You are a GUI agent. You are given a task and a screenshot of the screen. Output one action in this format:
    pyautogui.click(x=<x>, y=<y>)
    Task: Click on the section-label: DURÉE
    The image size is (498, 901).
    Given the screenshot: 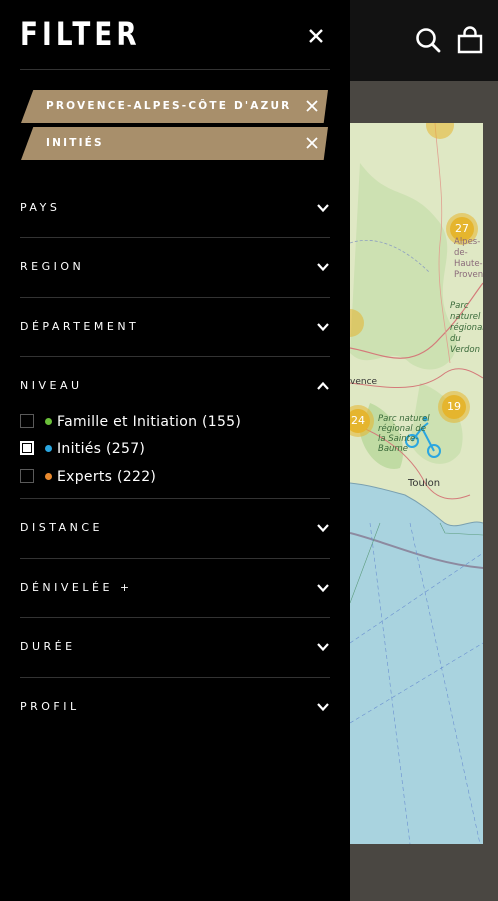 What is the action you would take?
    pyautogui.click(x=48, y=646)
    